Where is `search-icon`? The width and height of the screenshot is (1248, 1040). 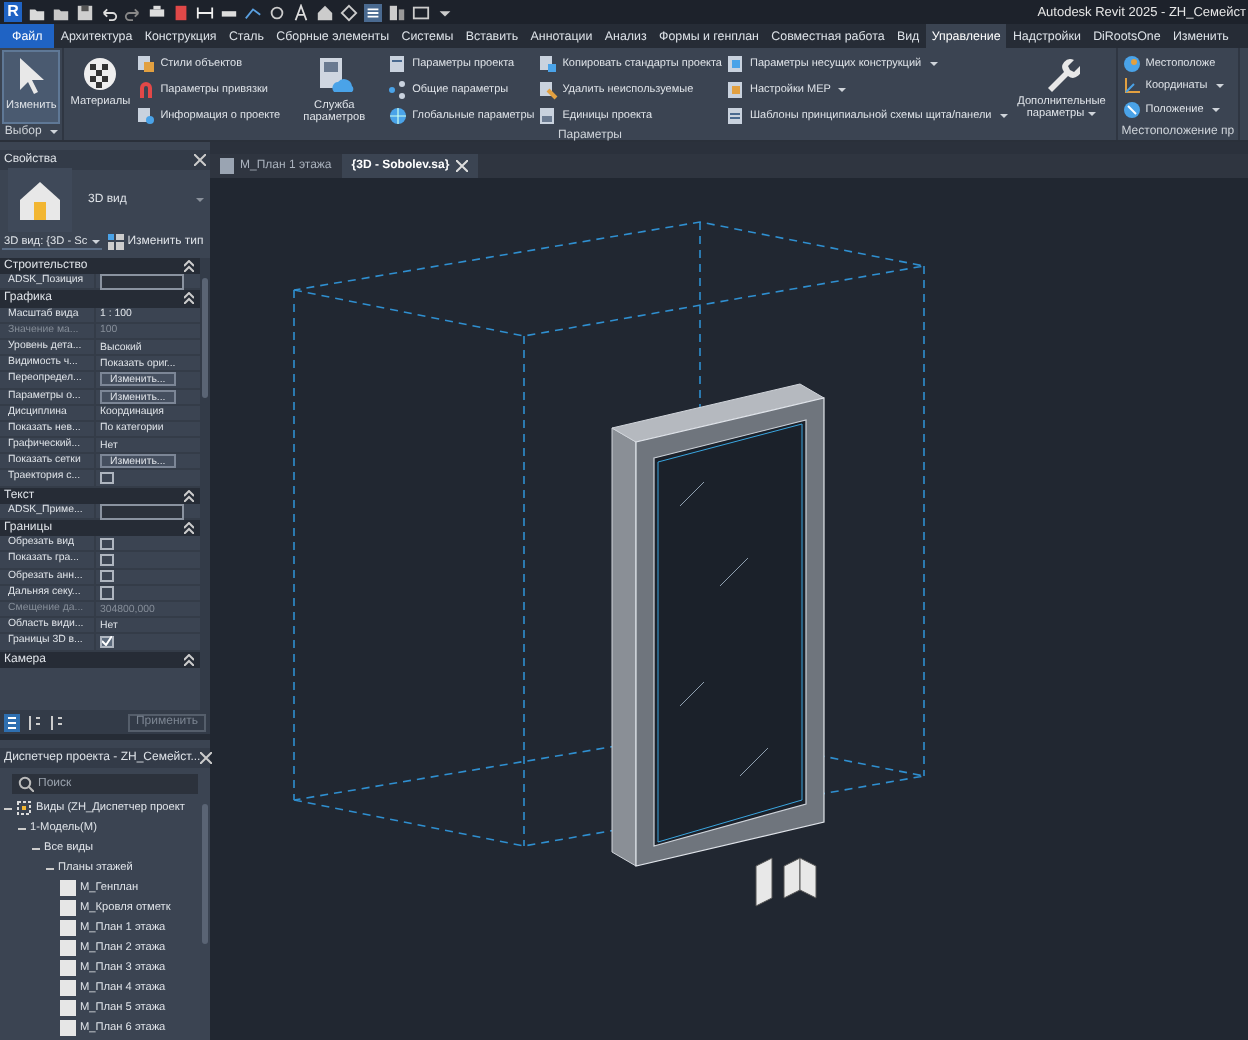
search-icon is located at coordinates (26, 784).